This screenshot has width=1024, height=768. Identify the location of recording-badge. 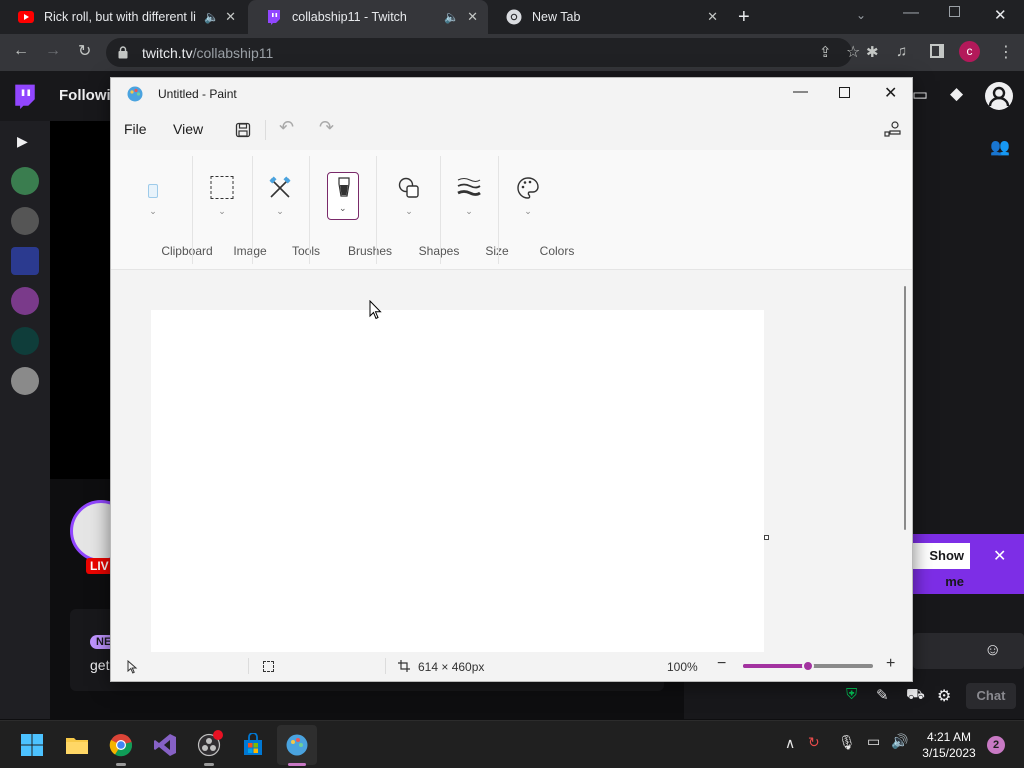
(218, 735).